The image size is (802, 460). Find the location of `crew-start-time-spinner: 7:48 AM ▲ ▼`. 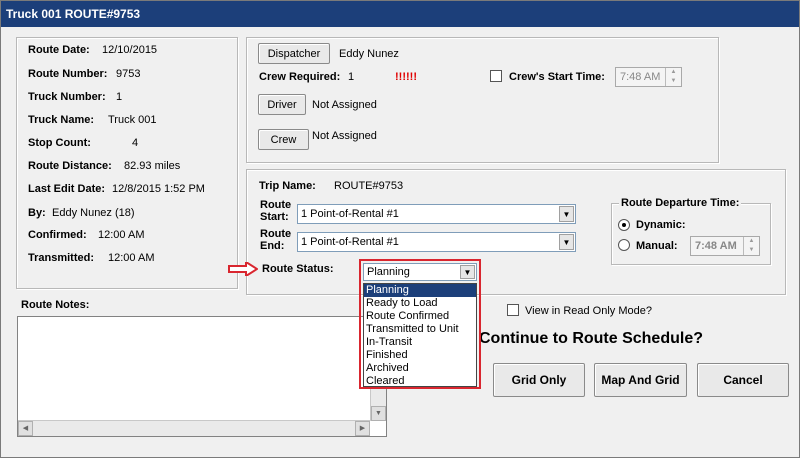

crew-start-time-spinner: 7:48 AM ▲ ▼ is located at coordinates (648, 77).